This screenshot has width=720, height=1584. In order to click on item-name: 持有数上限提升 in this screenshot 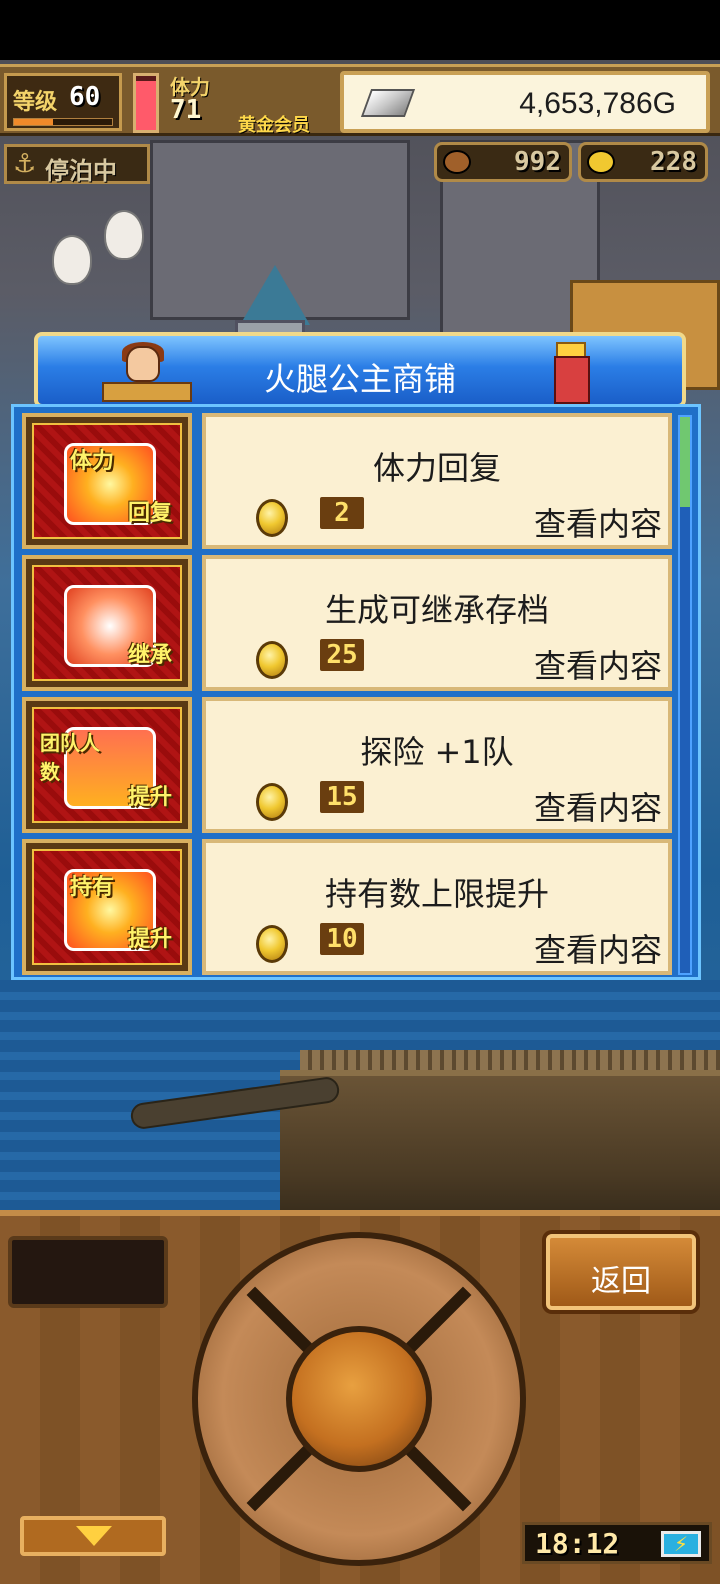, I will do `click(436, 894)`.